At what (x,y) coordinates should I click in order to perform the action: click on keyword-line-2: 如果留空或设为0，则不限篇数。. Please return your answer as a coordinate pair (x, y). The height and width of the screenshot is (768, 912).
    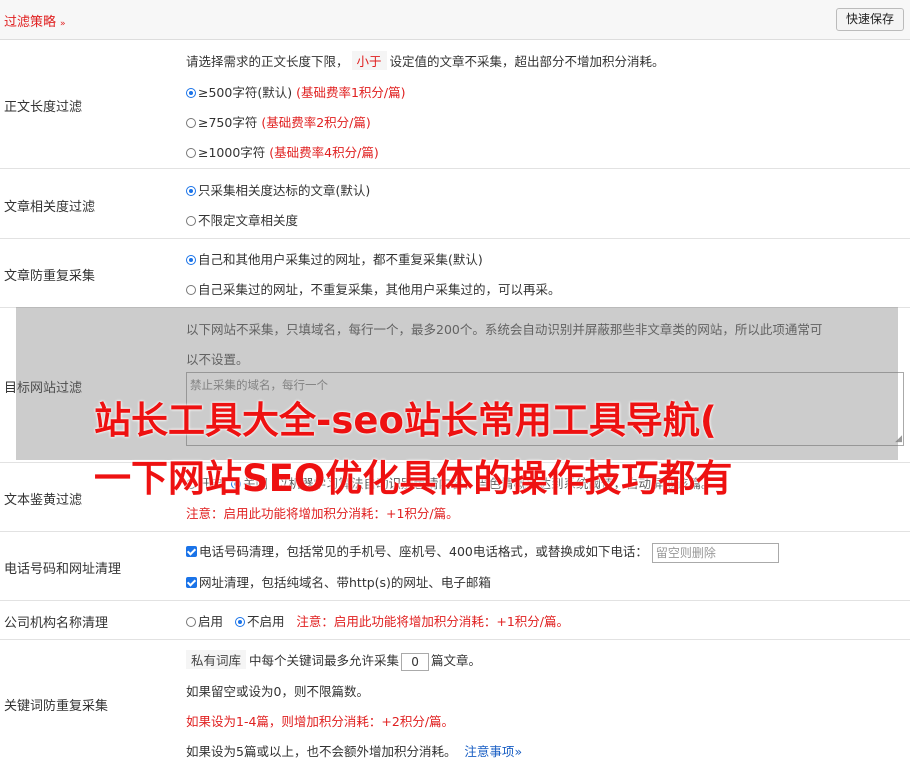
    Looking at the image, I should click on (277, 691).